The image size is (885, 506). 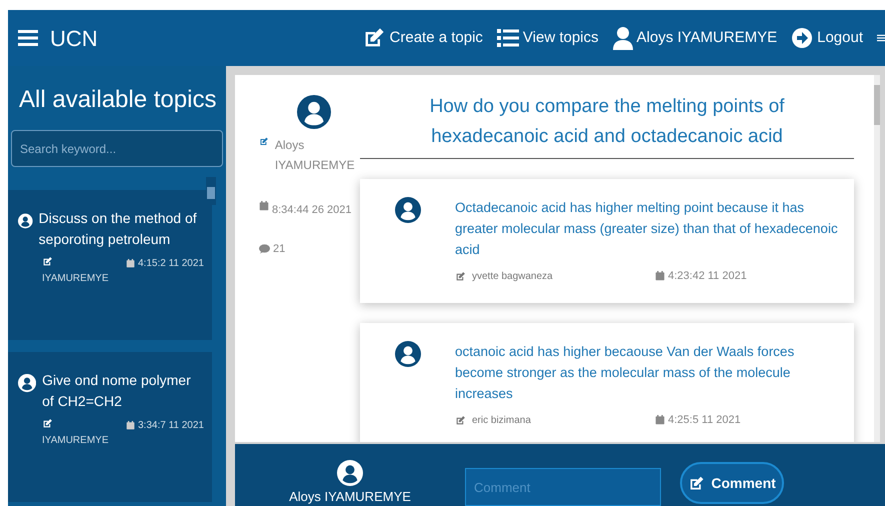 What do you see at coordinates (547, 38) in the screenshot?
I see `nav-link: View topics` at bounding box center [547, 38].